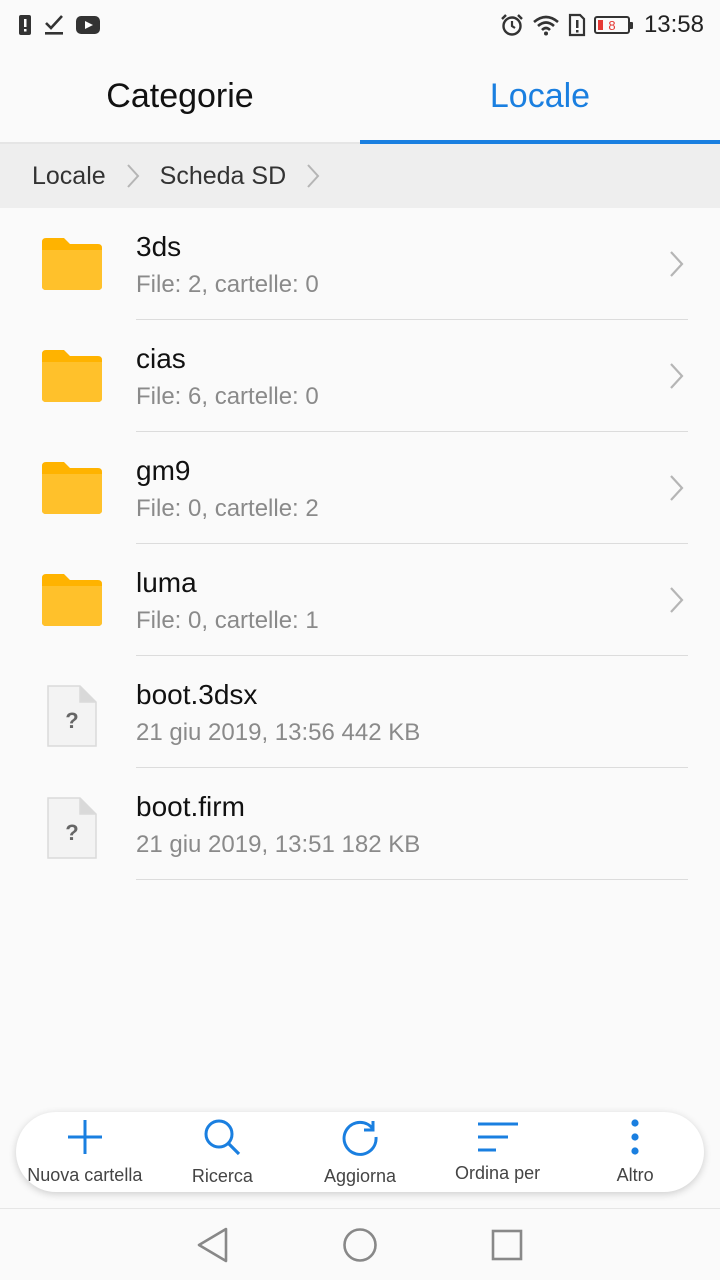 The width and height of the screenshot is (720, 1280). What do you see at coordinates (213, 1245) in the screenshot?
I see `back-icon` at bounding box center [213, 1245].